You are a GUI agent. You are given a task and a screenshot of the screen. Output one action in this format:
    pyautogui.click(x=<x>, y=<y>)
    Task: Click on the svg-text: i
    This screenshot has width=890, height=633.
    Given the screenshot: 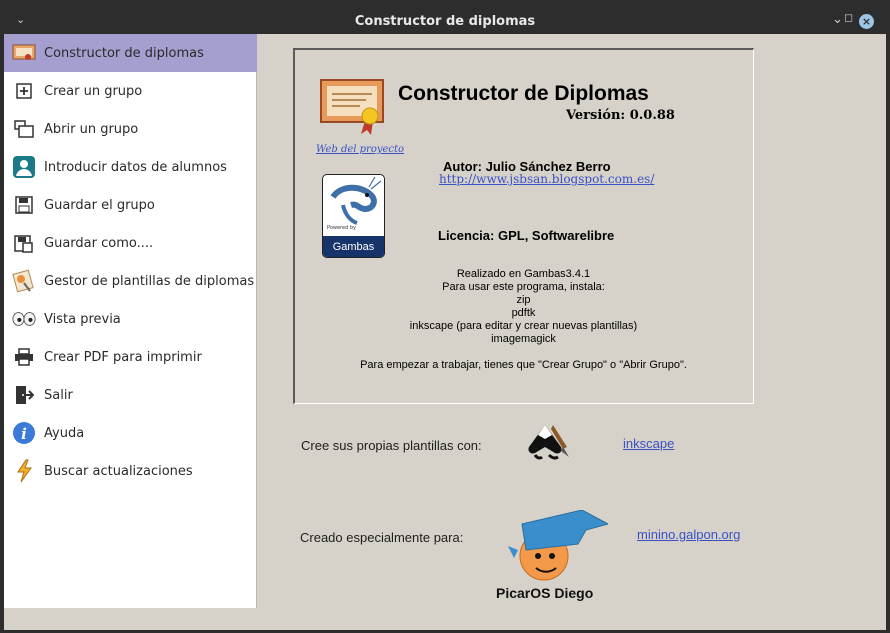 What is the action you would take?
    pyautogui.click(x=24, y=434)
    